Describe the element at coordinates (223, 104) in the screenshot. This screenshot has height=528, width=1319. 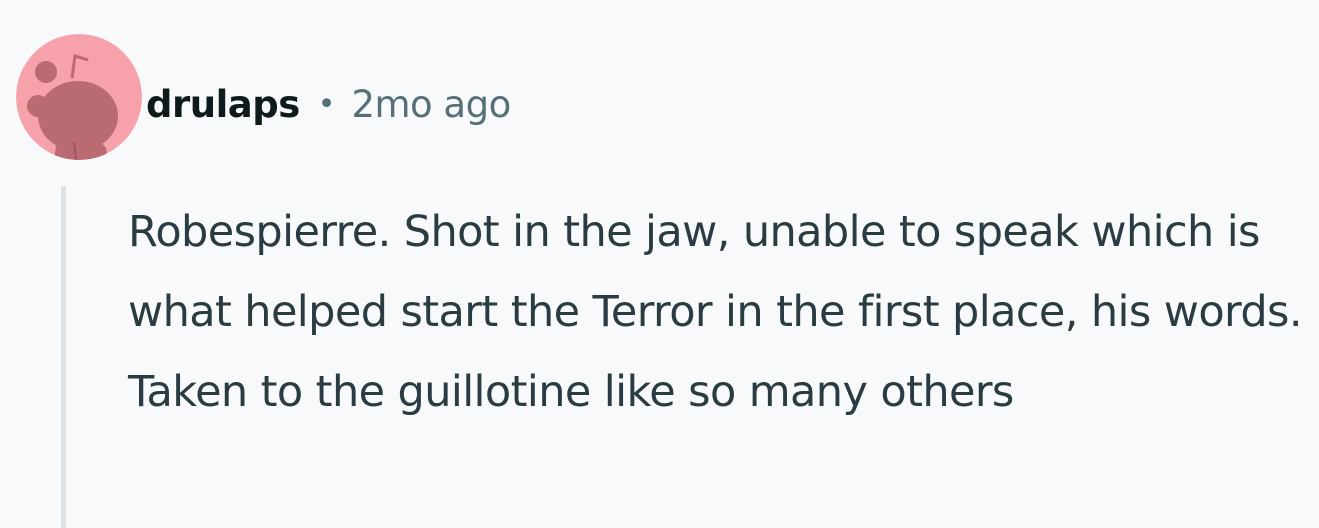
I see `username-link: drulaps` at that location.